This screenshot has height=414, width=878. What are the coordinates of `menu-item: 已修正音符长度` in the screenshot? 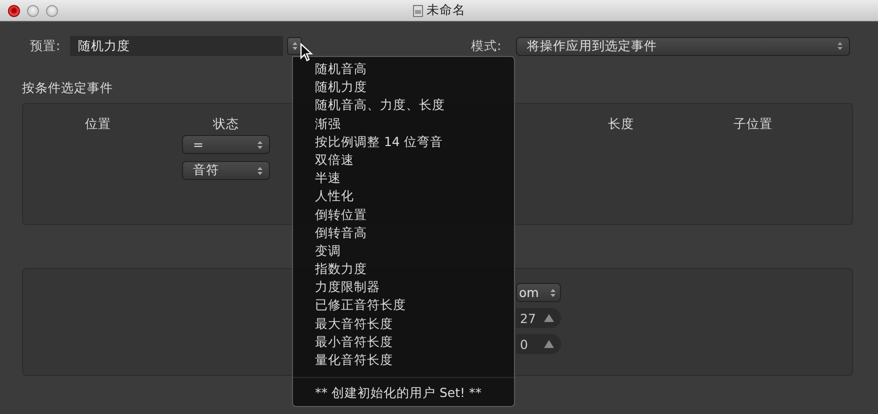 It's located at (403, 305).